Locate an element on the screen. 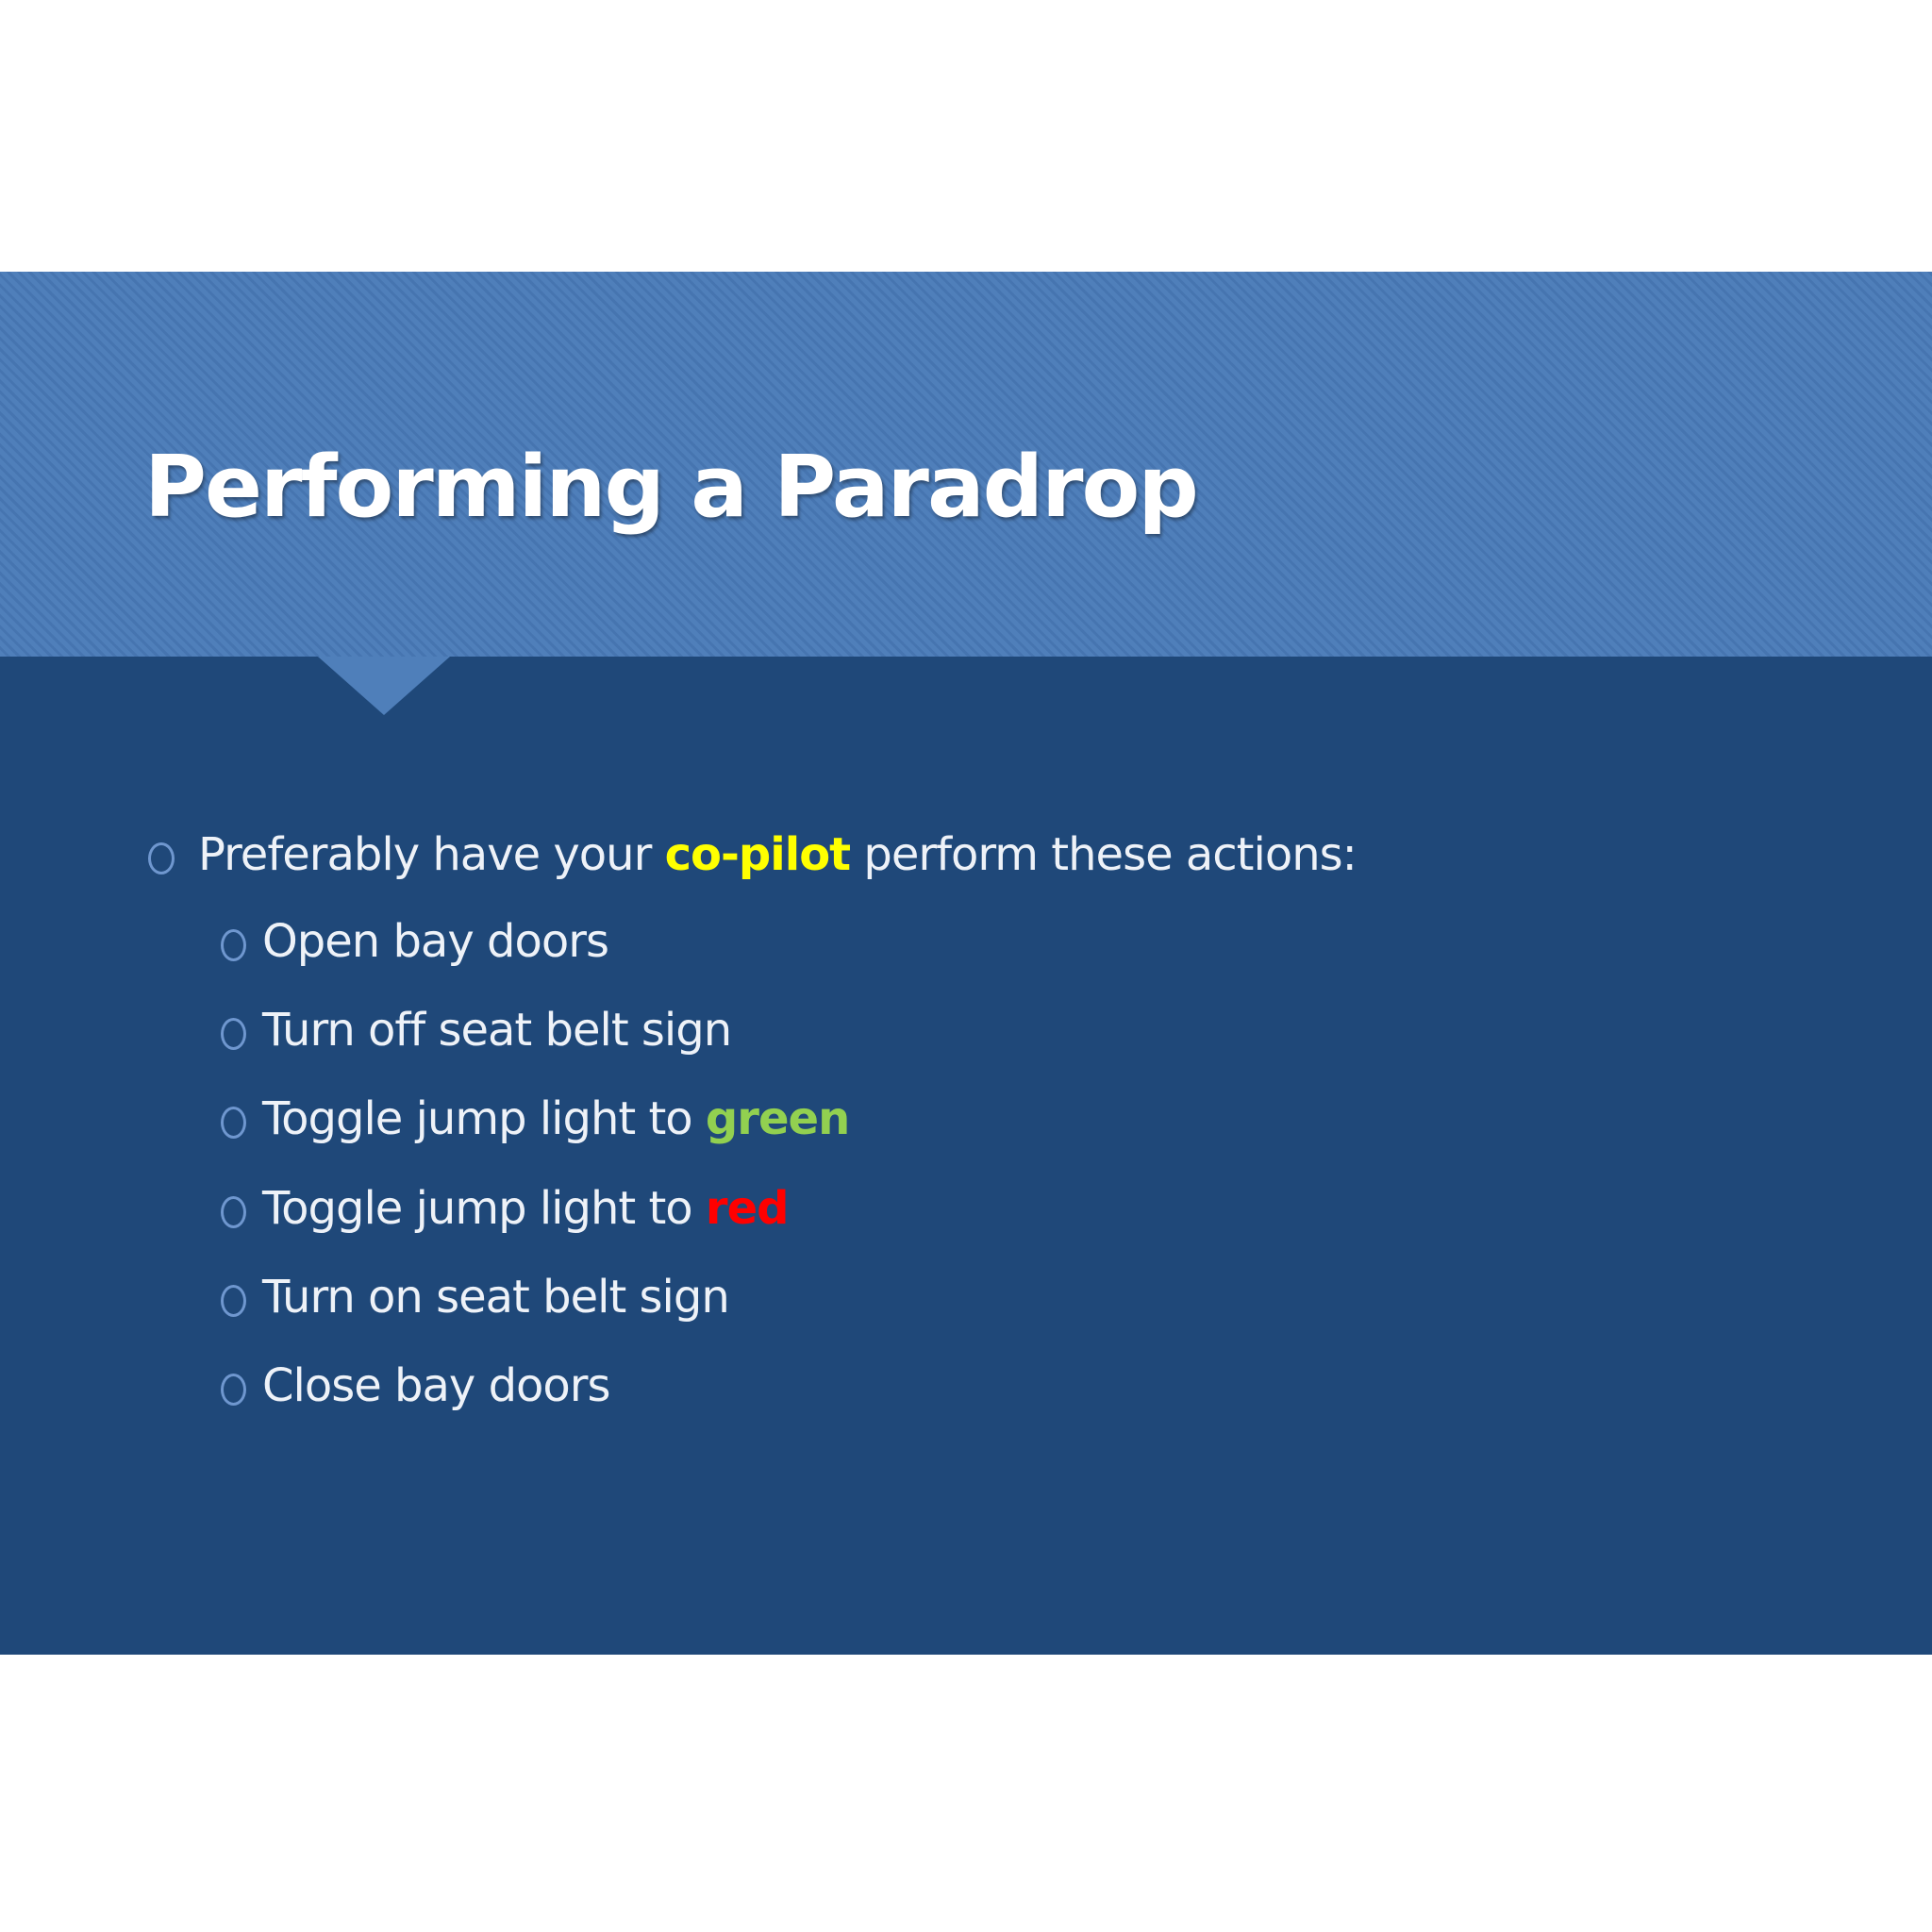 The height and width of the screenshot is (1932, 1932). sub-bullet-close-bay-doors: Close bay doors is located at coordinates (416, 1385).